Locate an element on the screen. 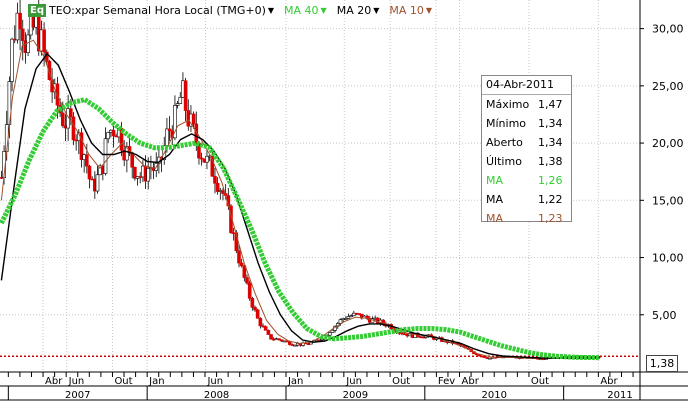 Image resolution: width=688 pixels, height=406 pixels. data-window-label: Aberto is located at coordinates (504, 142).